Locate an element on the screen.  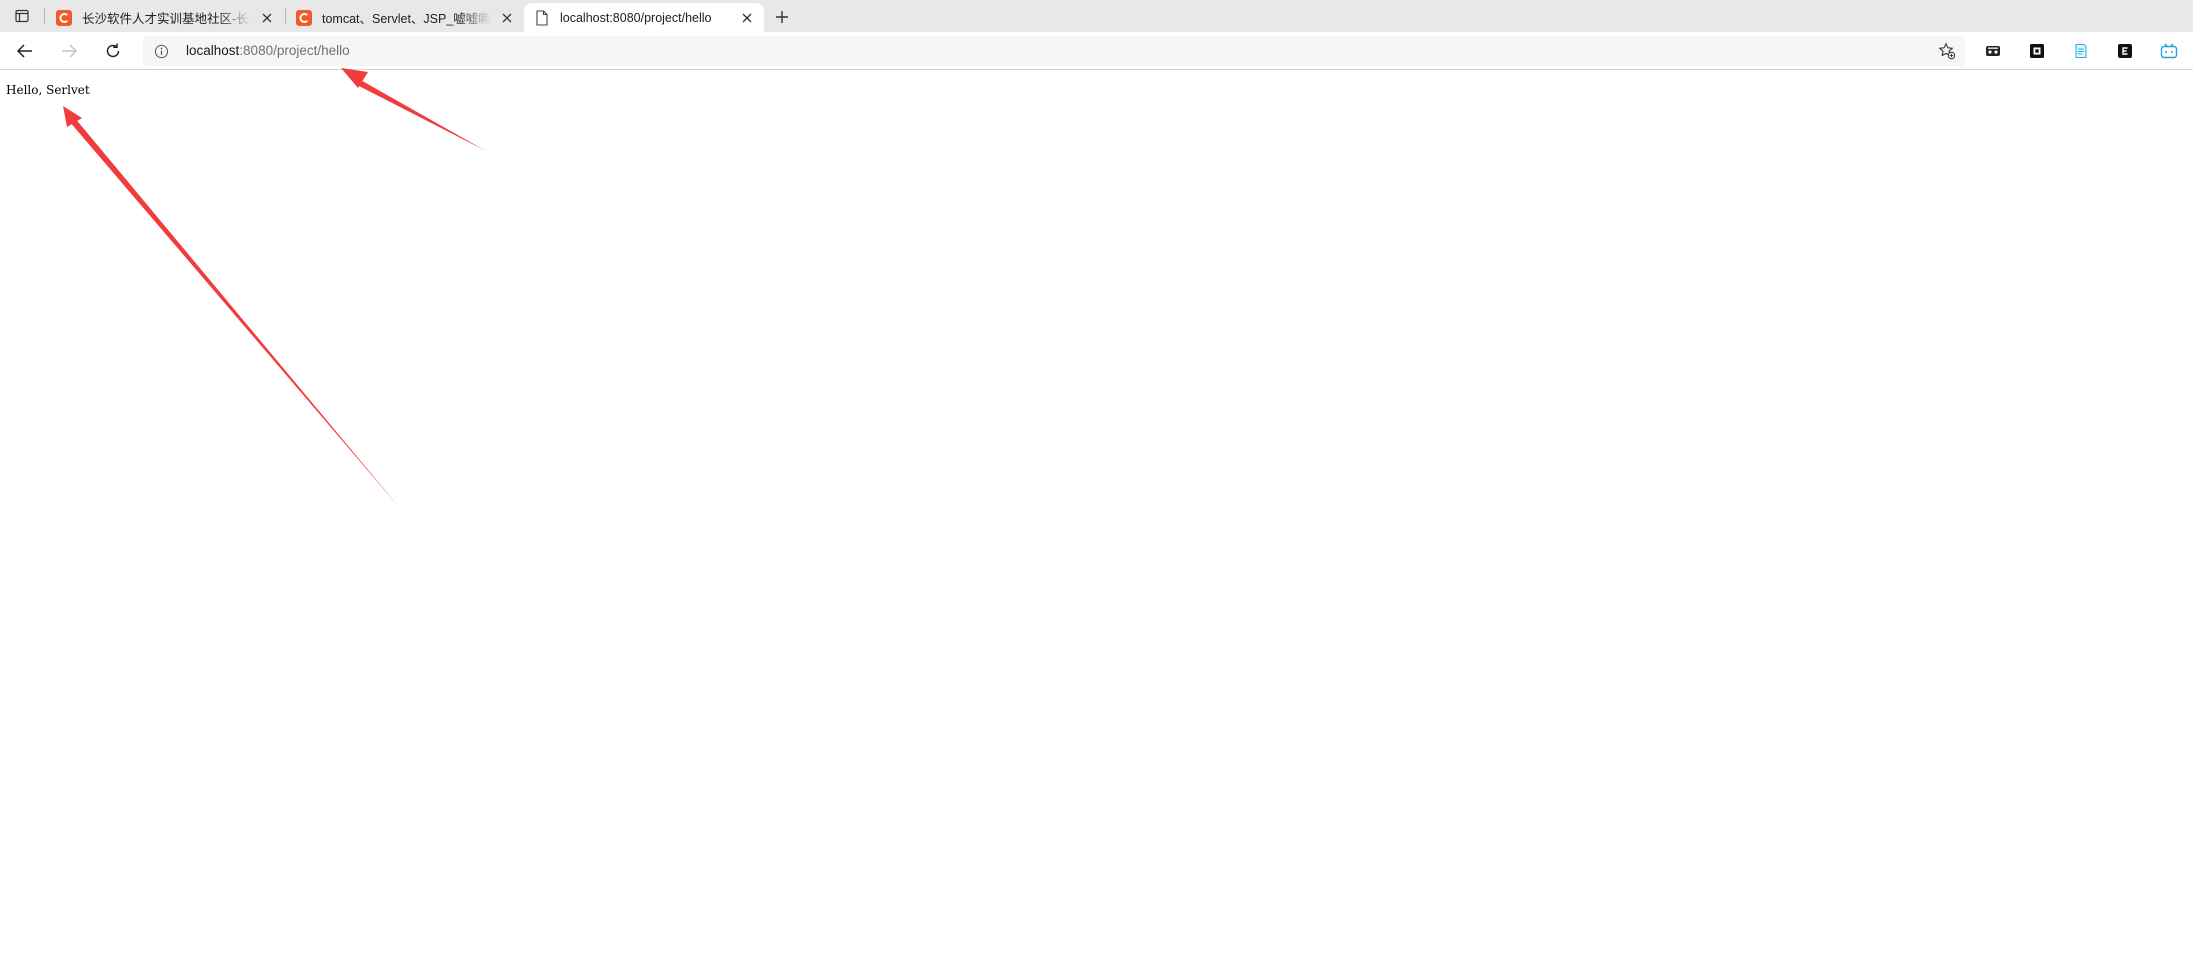
plus-icon is located at coordinates (782, 17).